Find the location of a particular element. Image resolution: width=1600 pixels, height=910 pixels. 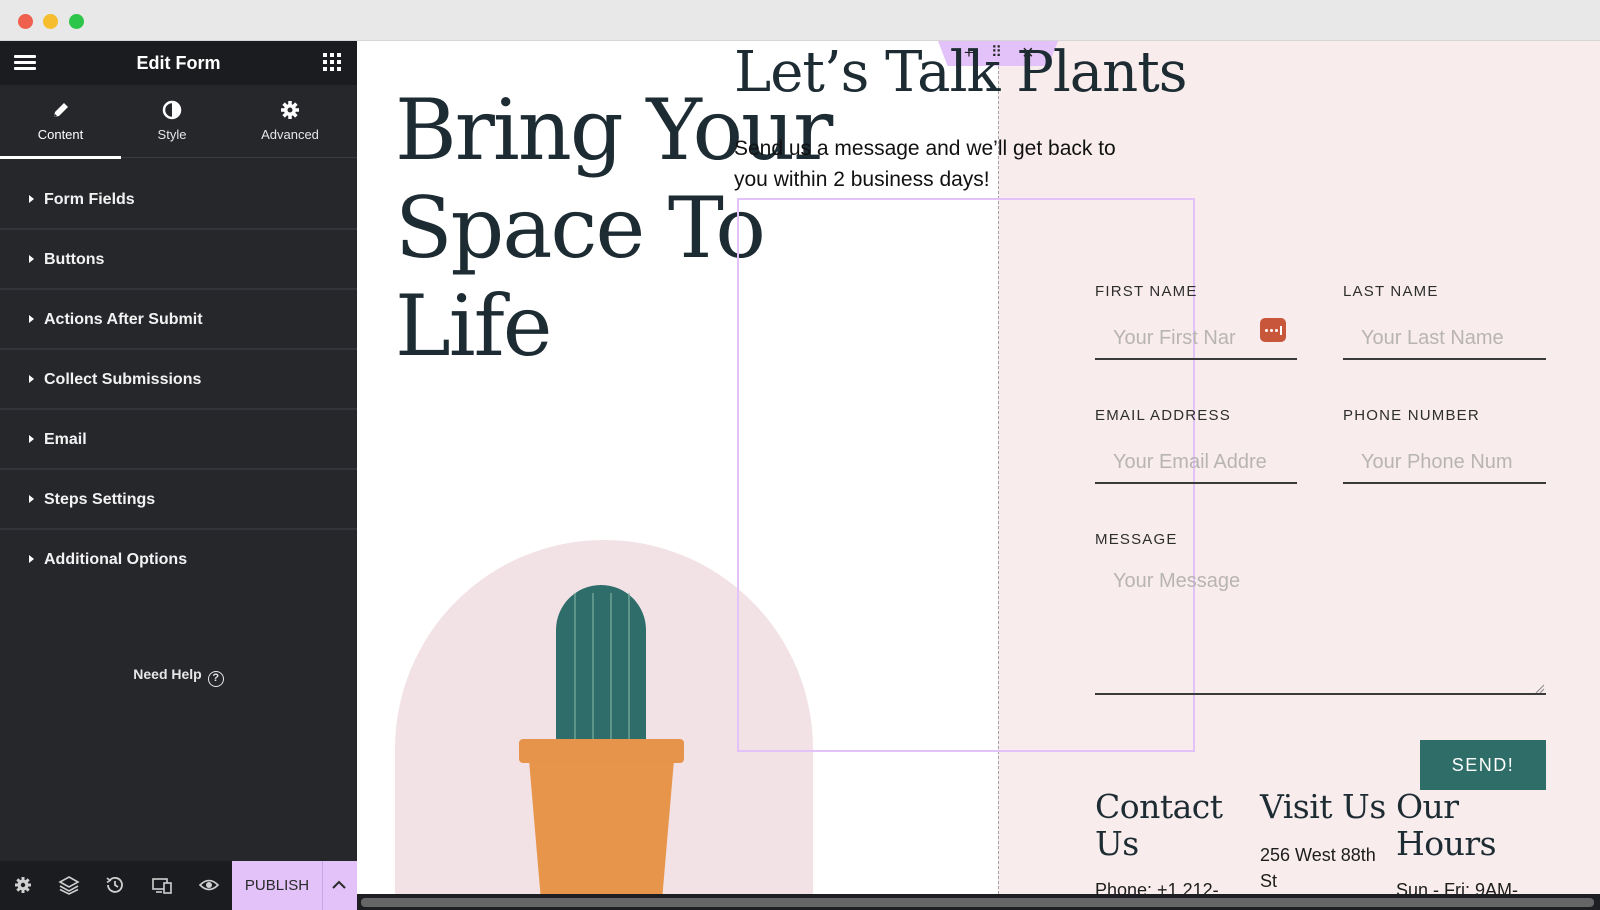

section-label: Collect Submissions is located at coordinates (123, 379).